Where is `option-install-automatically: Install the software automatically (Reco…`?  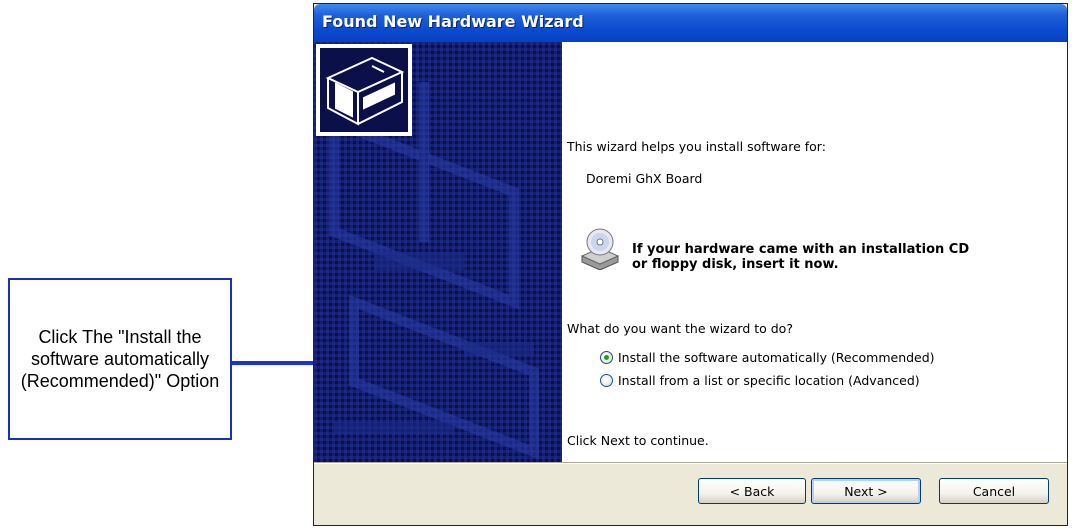 option-install-automatically: Install the software automatically (Reco… is located at coordinates (767, 357).